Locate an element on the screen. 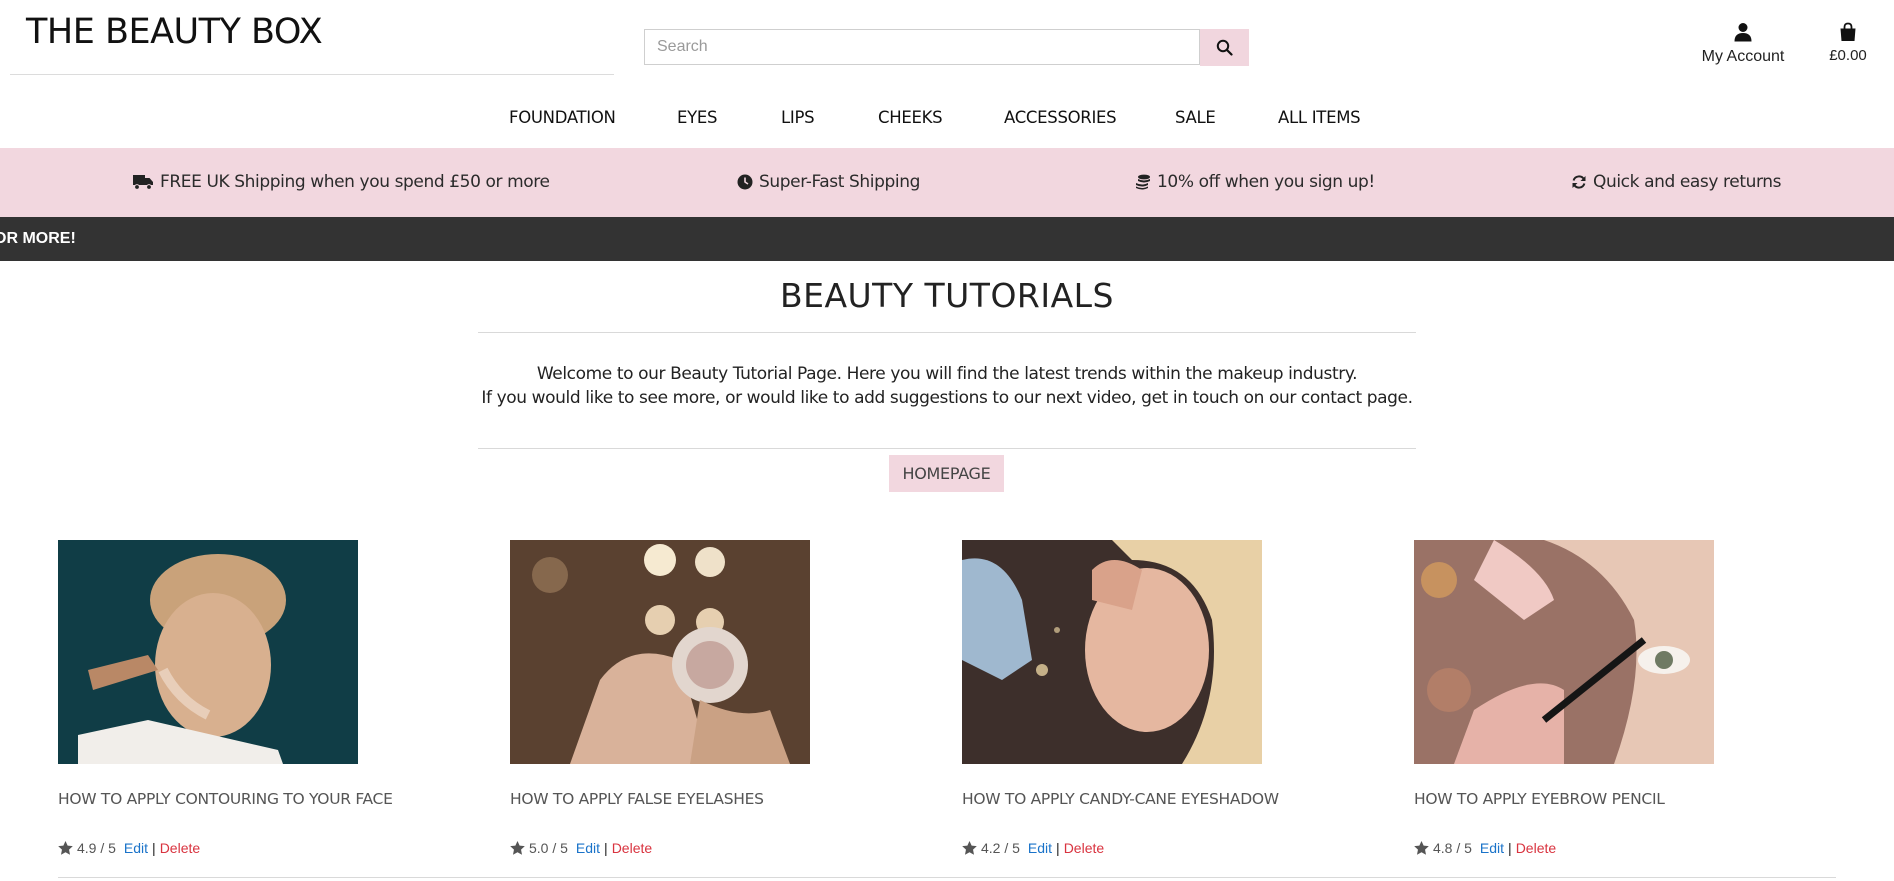  benefit-signup-discount-text: 10% off when you sign up! is located at coordinates (1266, 182).